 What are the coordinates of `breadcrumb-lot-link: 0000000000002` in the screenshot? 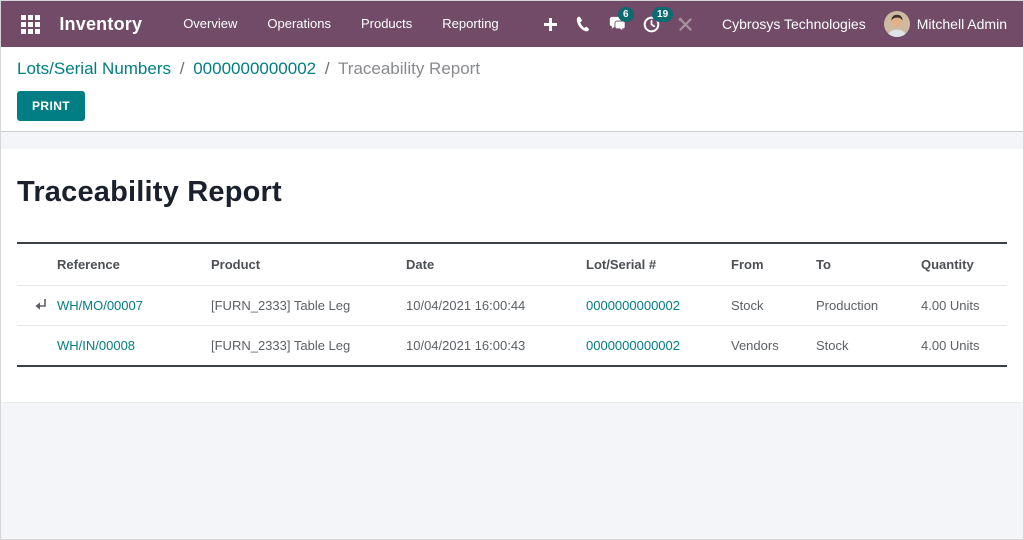 It's located at (254, 68).